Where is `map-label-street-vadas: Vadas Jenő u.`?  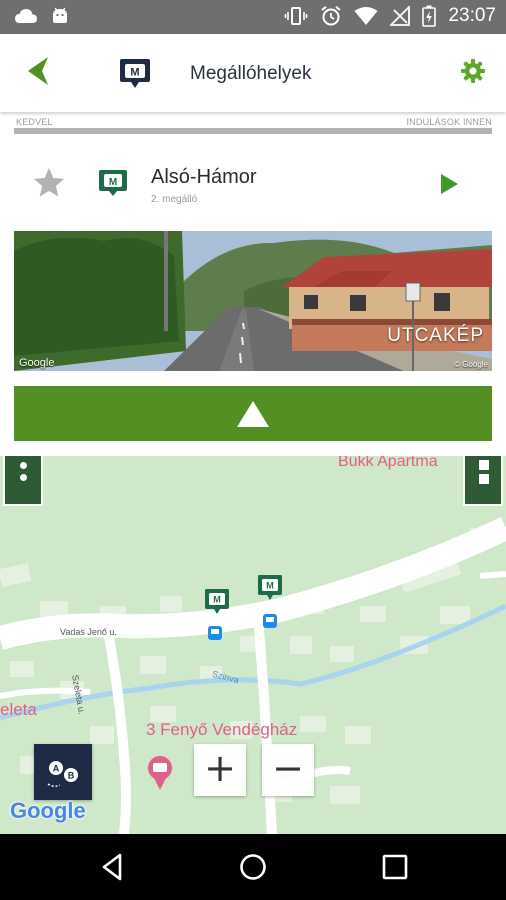 map-label-street-vadas: Vadas Jenő u. is located at coordinates (88, 632).